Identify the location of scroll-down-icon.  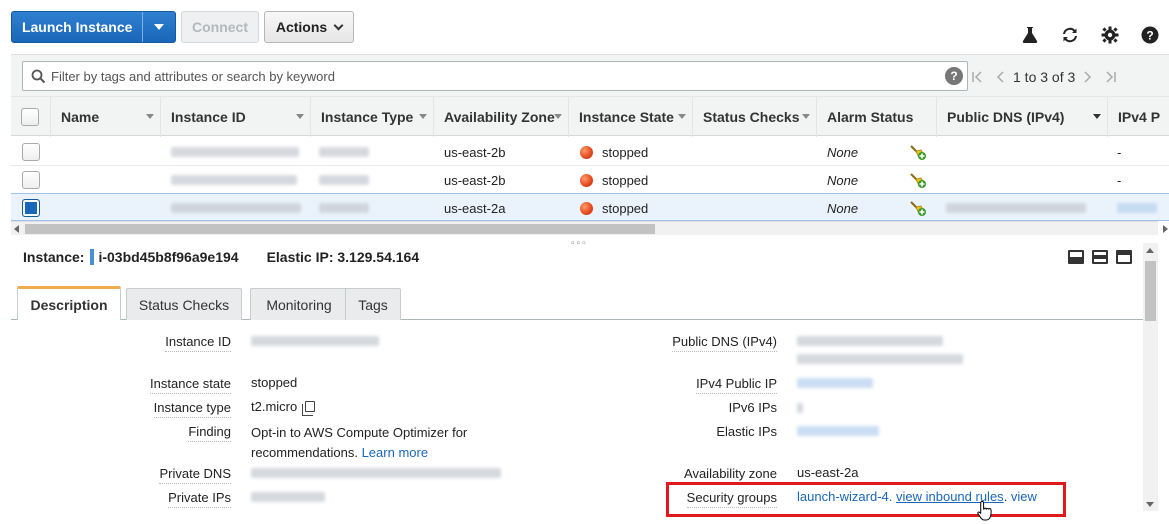
(1150, 504).